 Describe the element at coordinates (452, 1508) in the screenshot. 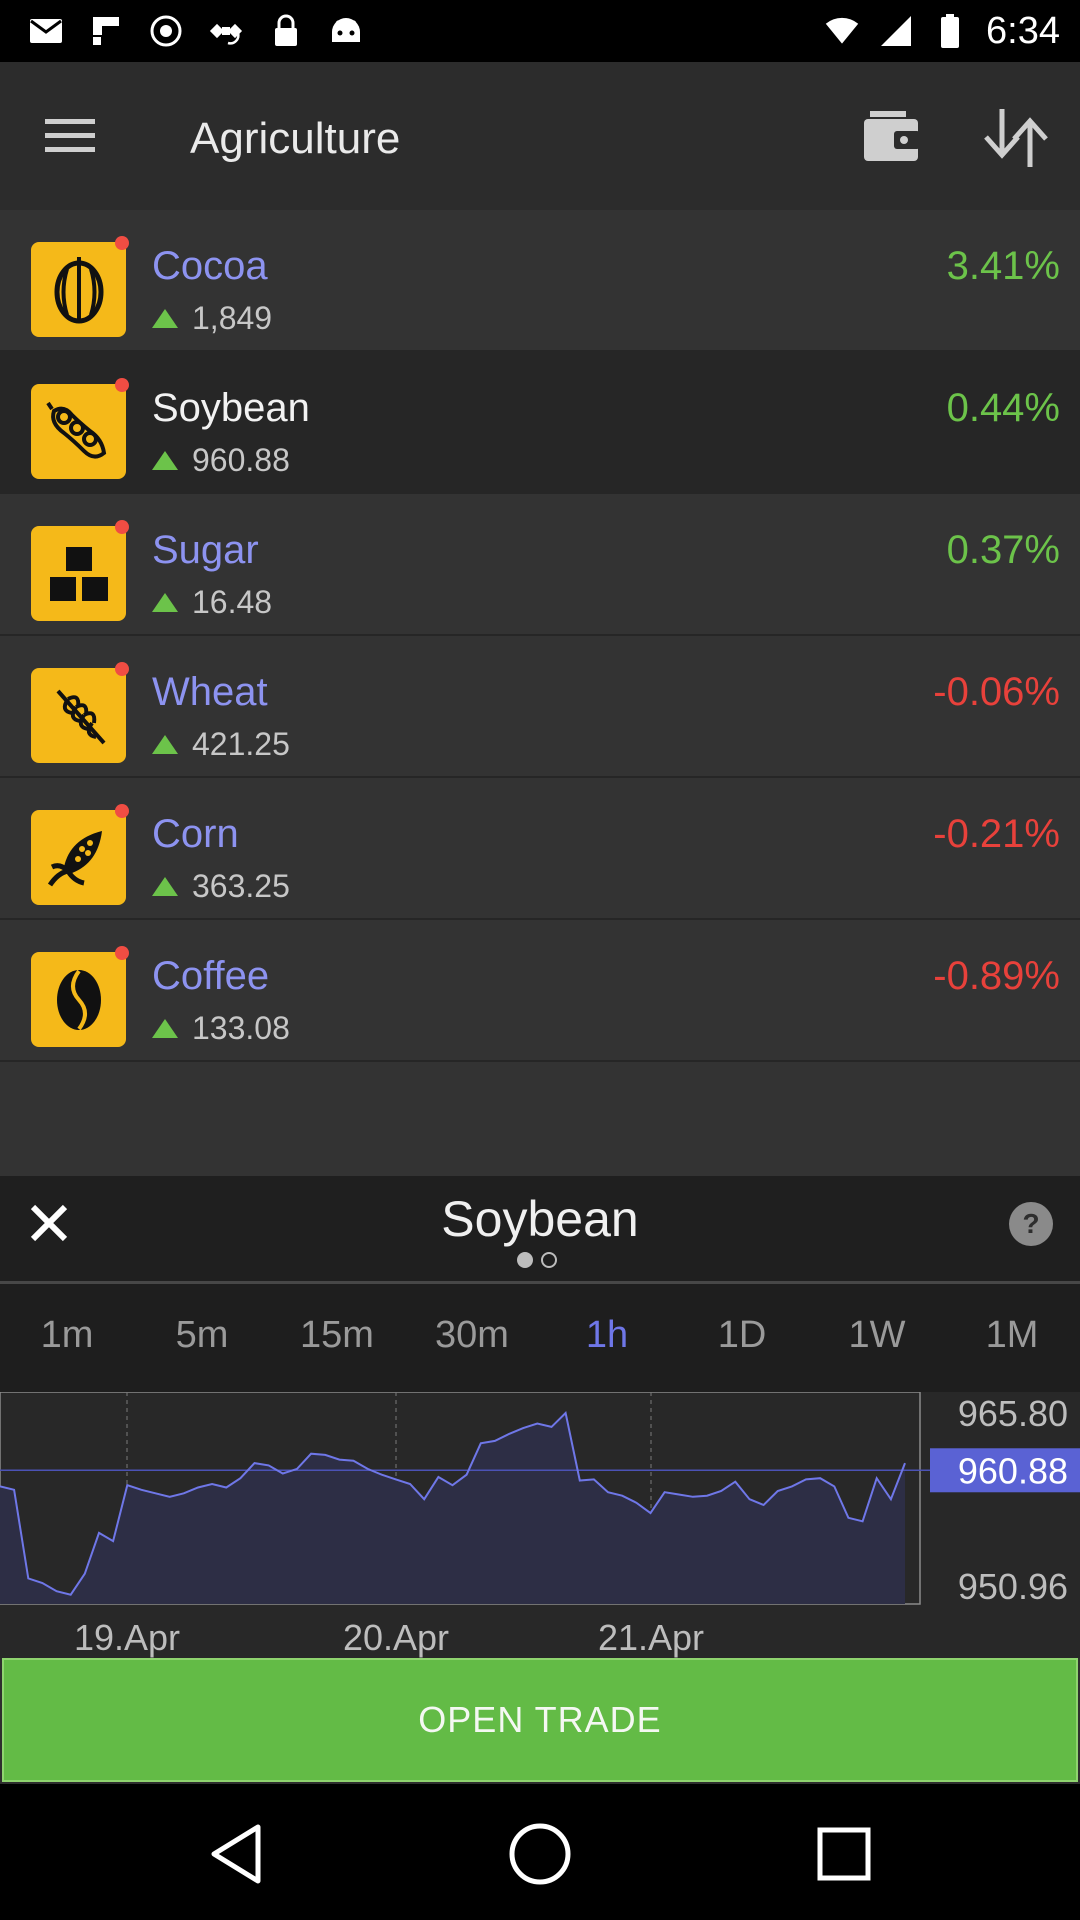

I see `series-area` at that location.